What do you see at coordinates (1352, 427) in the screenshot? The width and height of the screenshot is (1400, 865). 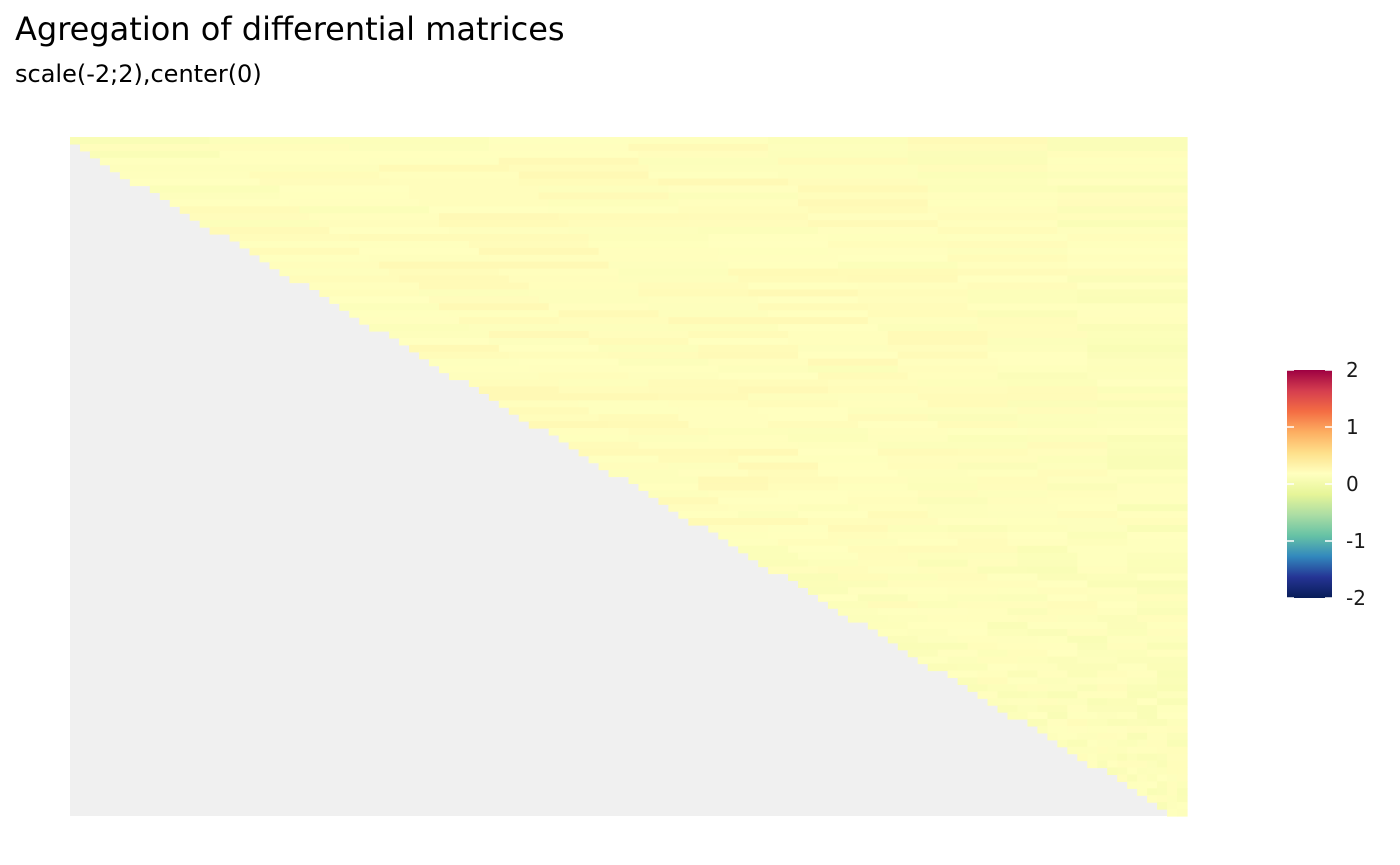 I see `colorbar-tick-label: 1` at bounding box center [1352, 427].